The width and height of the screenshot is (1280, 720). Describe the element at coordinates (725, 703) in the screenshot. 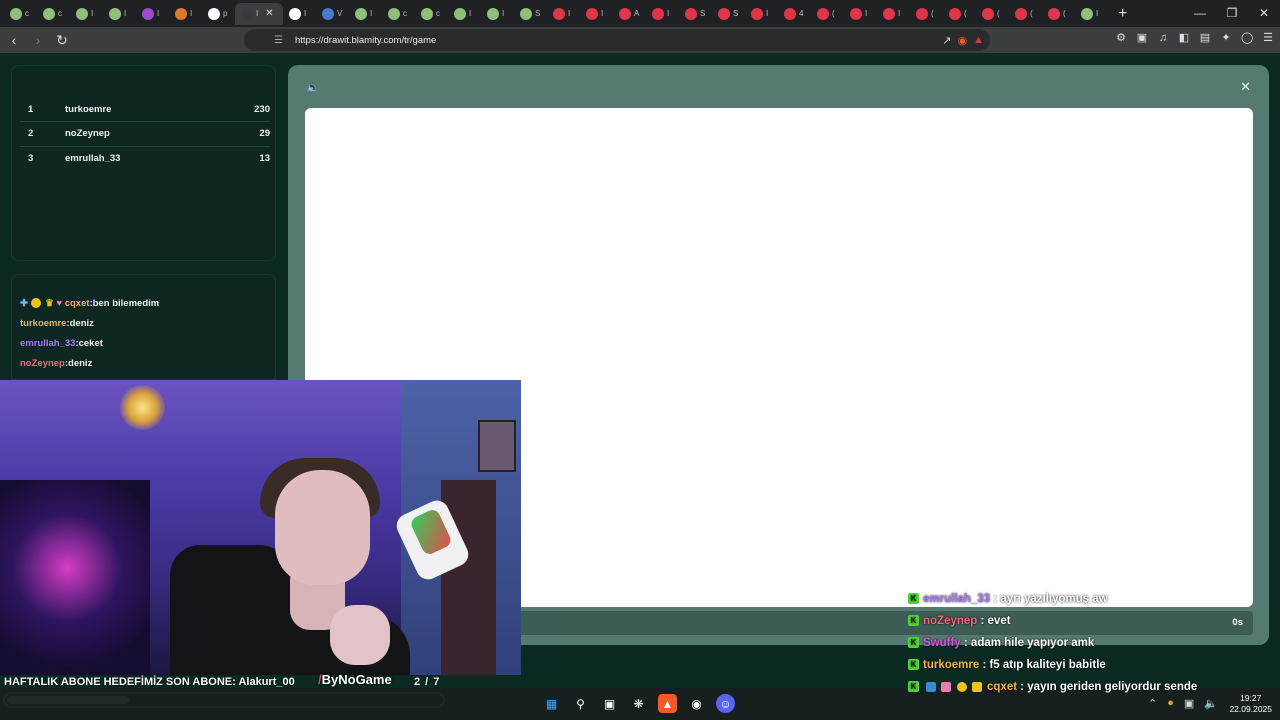

I see `discord-icon: ☺` at that location.